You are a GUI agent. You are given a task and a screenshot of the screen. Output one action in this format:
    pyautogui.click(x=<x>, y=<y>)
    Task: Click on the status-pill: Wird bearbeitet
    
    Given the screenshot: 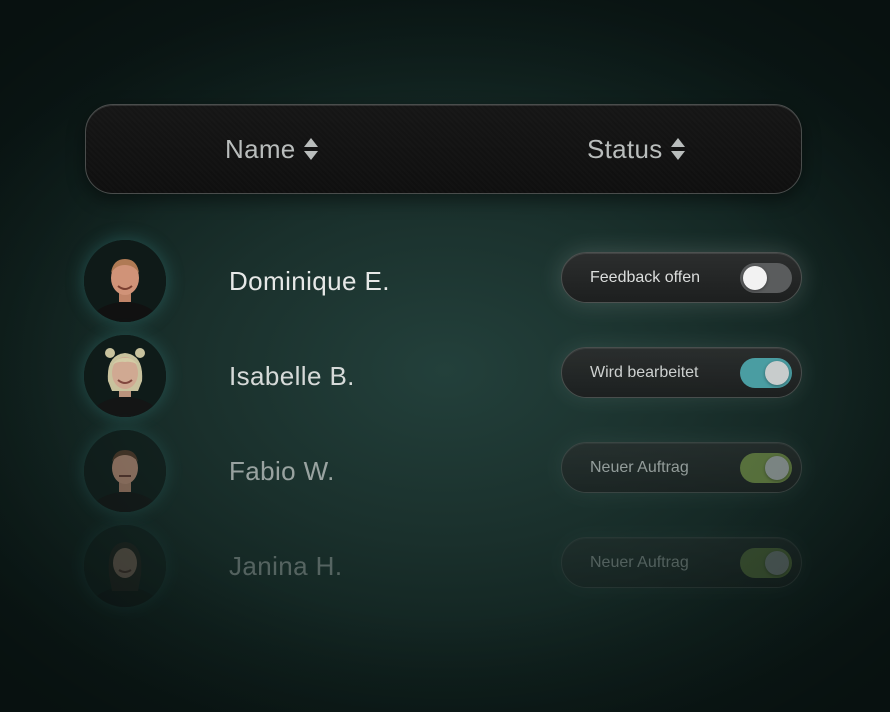 What is the action you would take?
    pyautogui.click(x=681, y=372)
    